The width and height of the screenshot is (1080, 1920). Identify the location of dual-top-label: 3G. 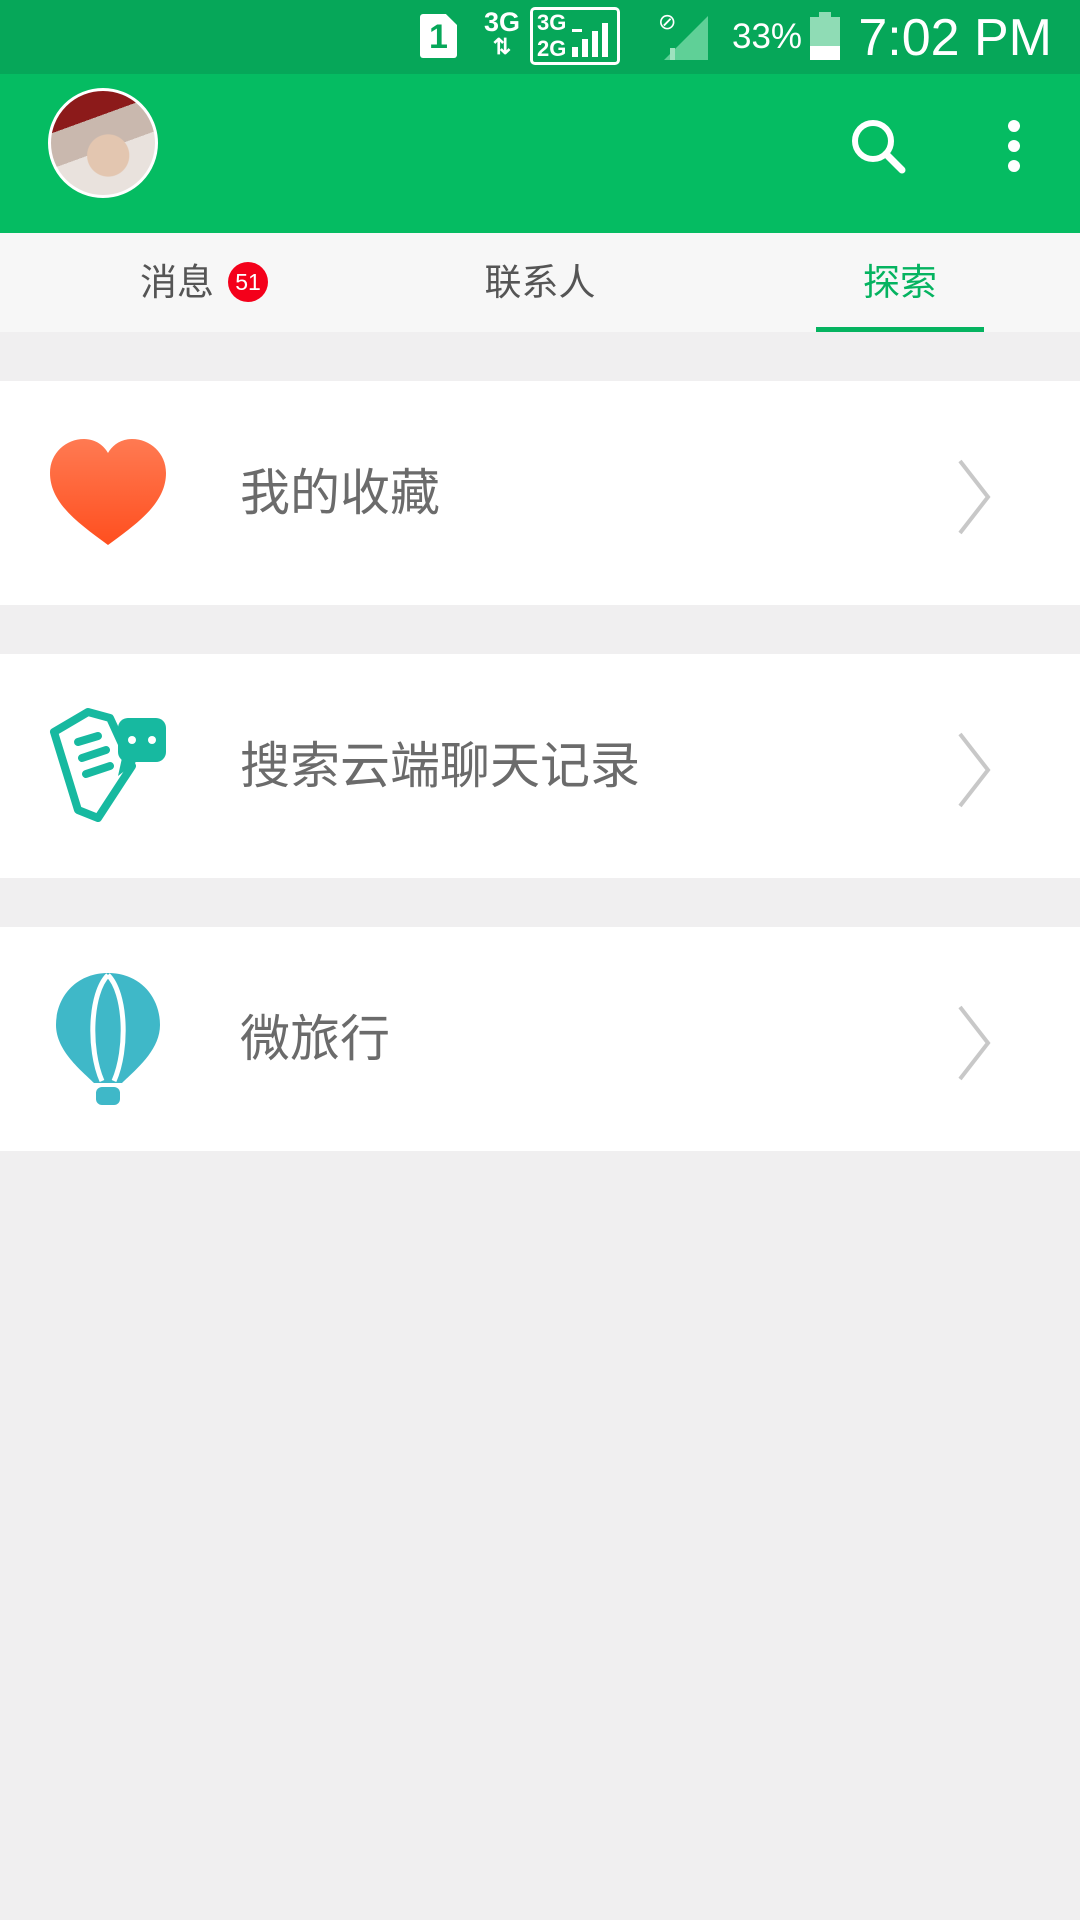
(552, 22).